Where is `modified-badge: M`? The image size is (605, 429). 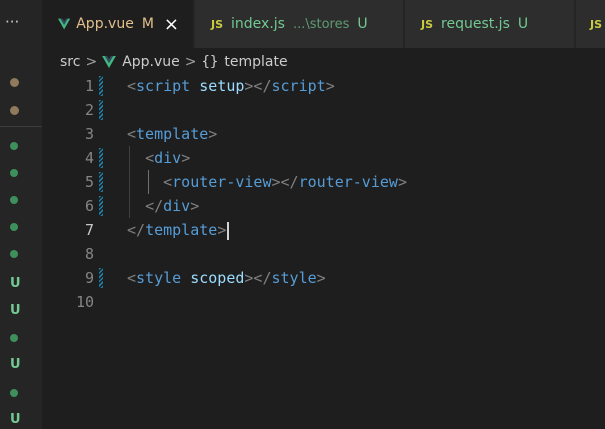
modified-badge: M is located at coordinates (147, 24).